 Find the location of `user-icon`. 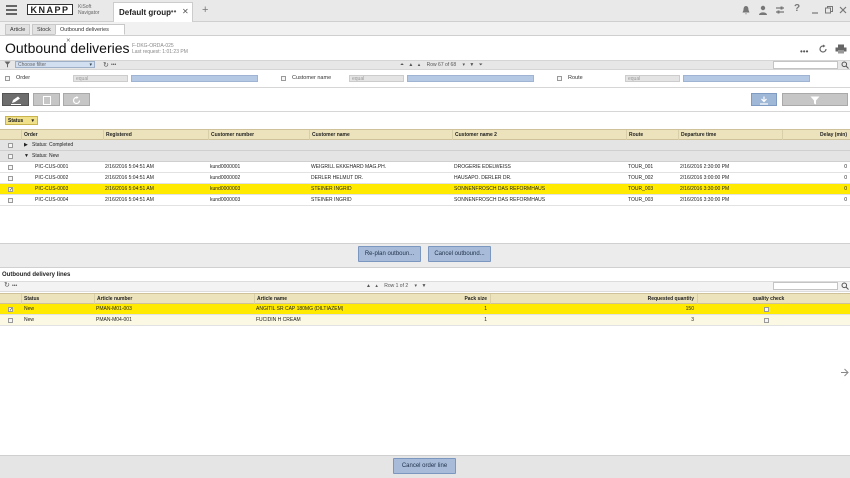

user-icon is located at coordinates (763, 10).